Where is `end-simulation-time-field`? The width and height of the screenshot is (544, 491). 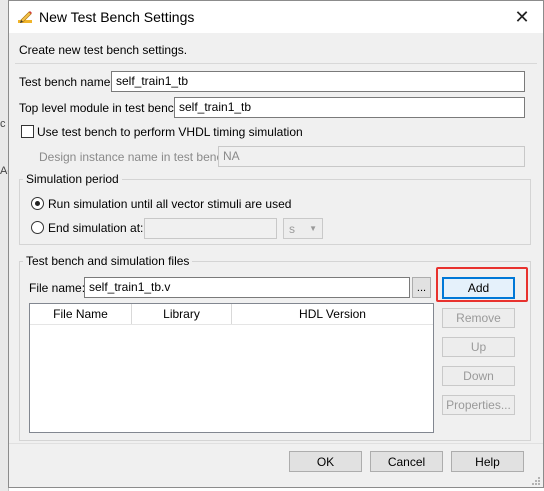
end-simulation-time-field is located at coordinates (210, 228).